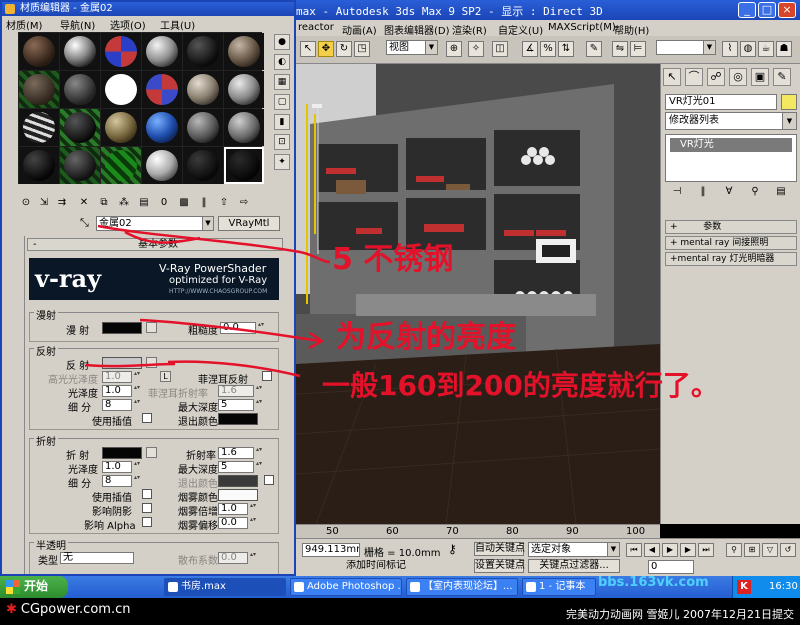 This screenshot has width=800, height=625. I want to click on diffuse-color-swatch, so click(122, 328).